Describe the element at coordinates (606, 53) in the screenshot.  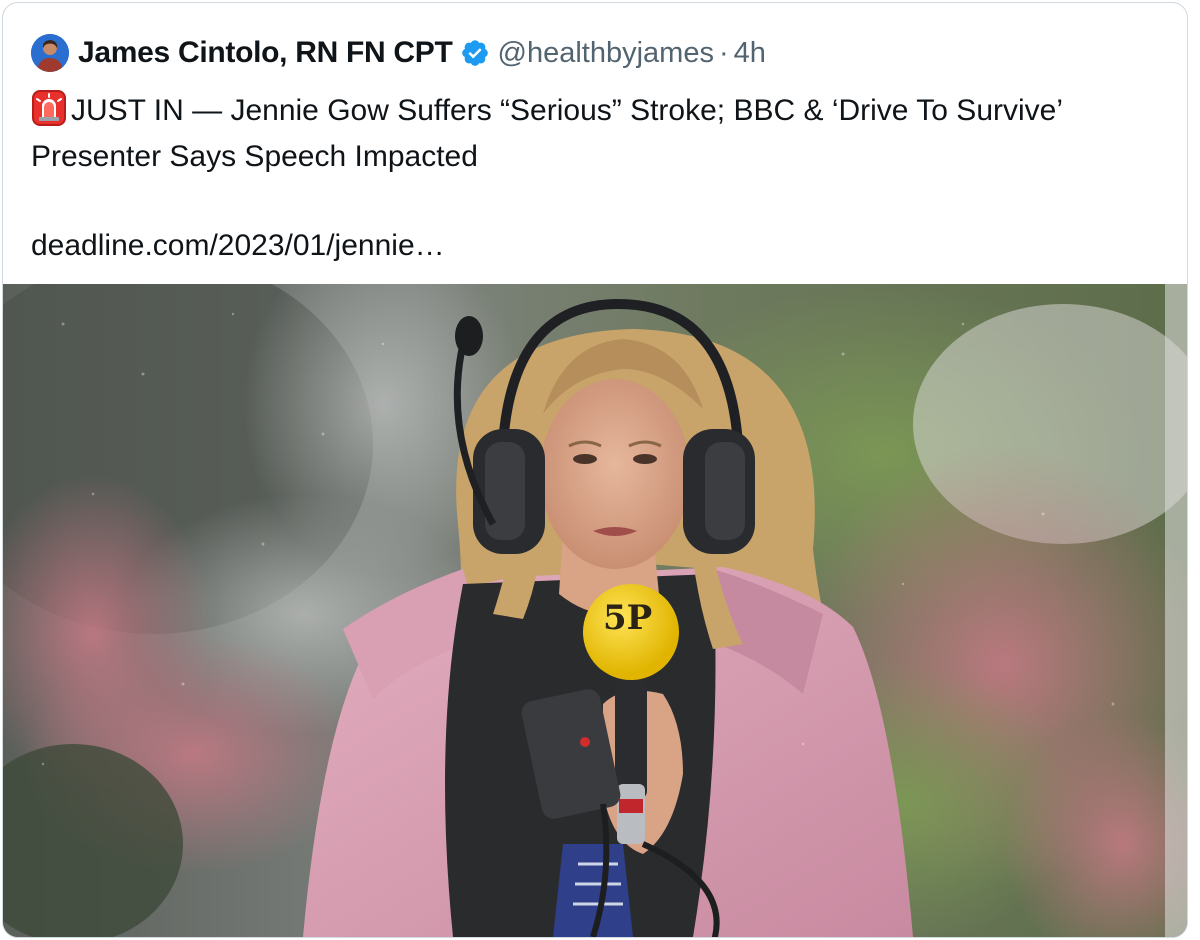
I see `author-handle: @healthbyjames` at that location.